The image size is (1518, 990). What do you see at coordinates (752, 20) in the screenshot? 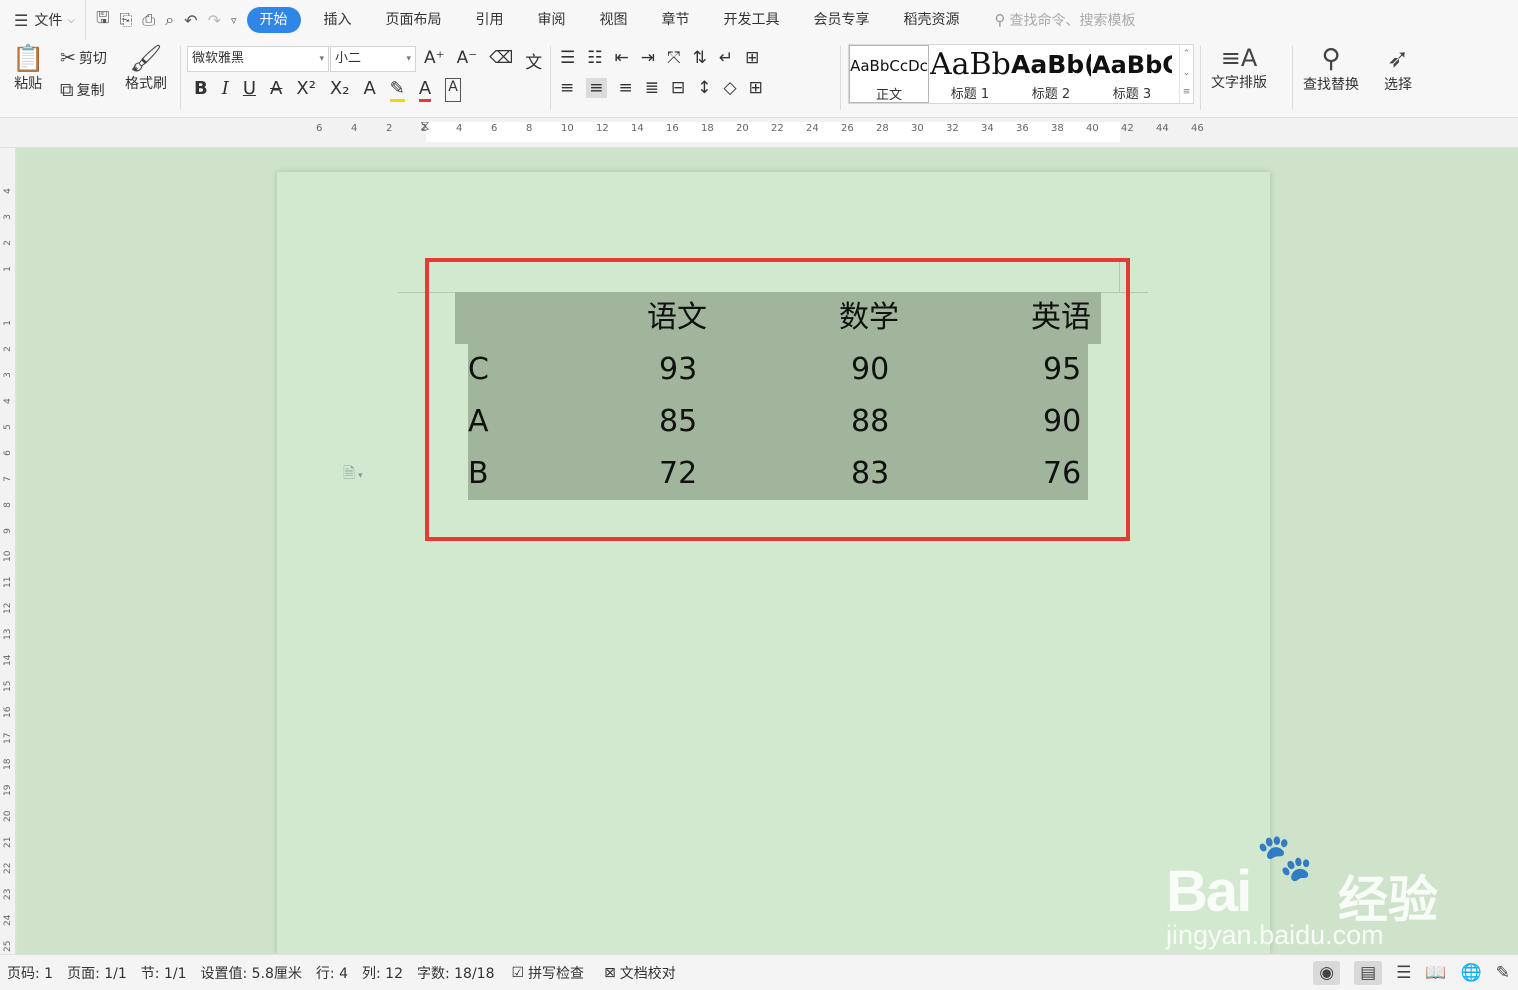
I see `tab-7: 开发工具` at bounding box center [752, 20].